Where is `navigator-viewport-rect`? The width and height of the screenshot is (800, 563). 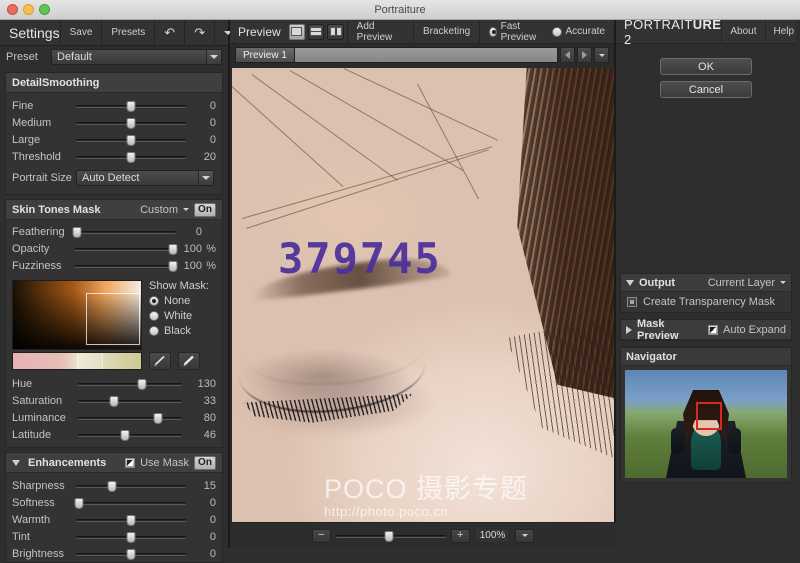
navigator-viewport-rect is located at coordinates (709, 416).